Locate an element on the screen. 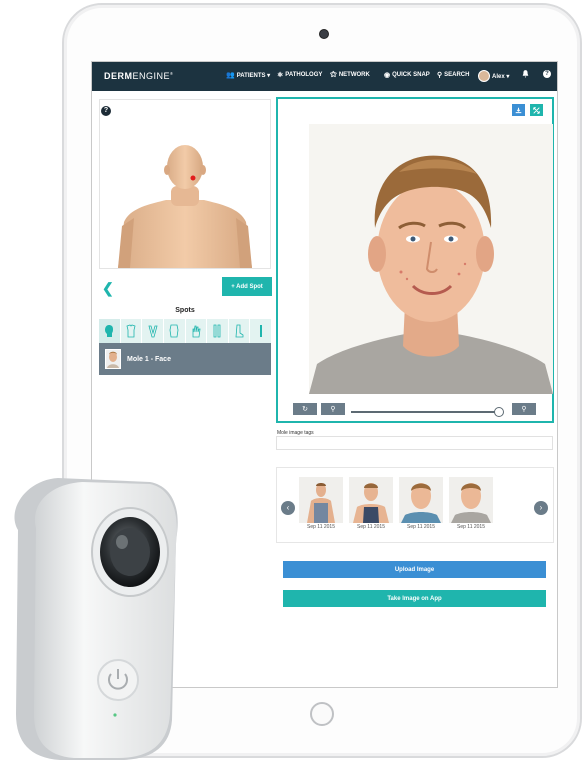  strip-prev-button: ‹ is located at coordinates (288, 508).